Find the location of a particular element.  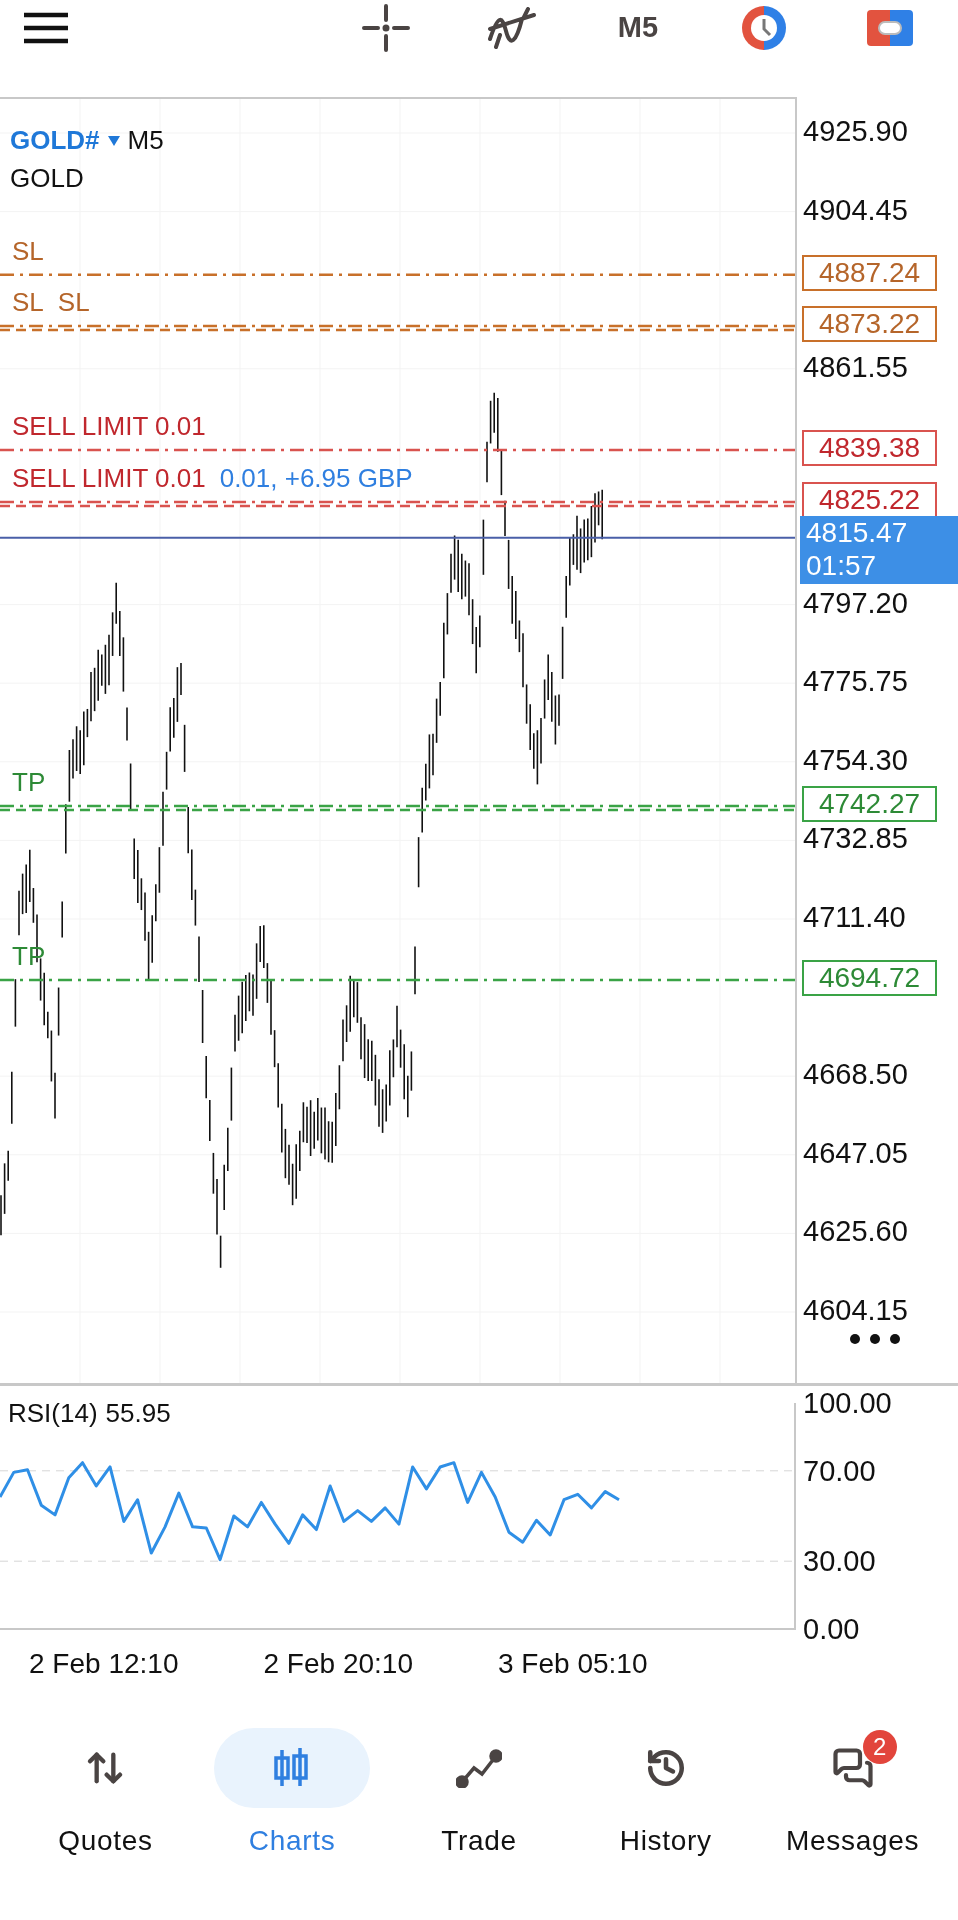

price-tick-label: 4647.05 is located at coordinates (855, 1152).